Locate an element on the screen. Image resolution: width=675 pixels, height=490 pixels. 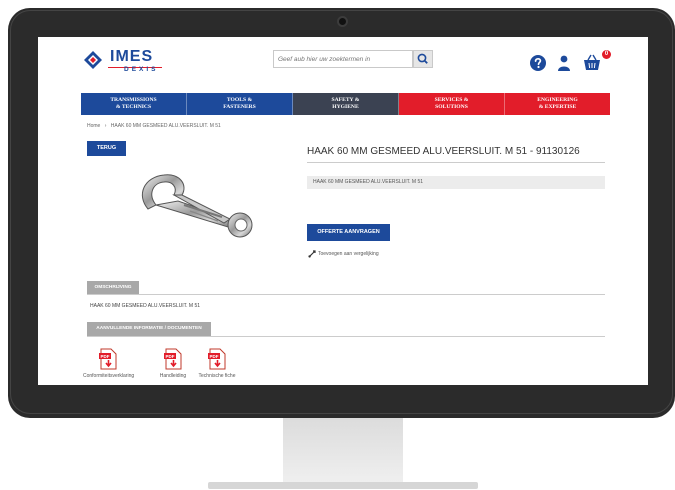
webcam is located at coordinates (342, 21).